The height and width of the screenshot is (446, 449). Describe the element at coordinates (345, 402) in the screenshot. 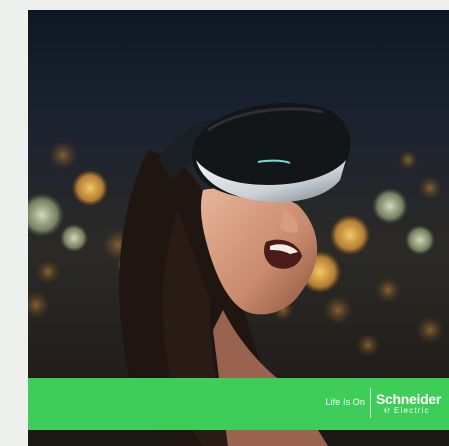

I see `tagline: Life Is On` at that location.